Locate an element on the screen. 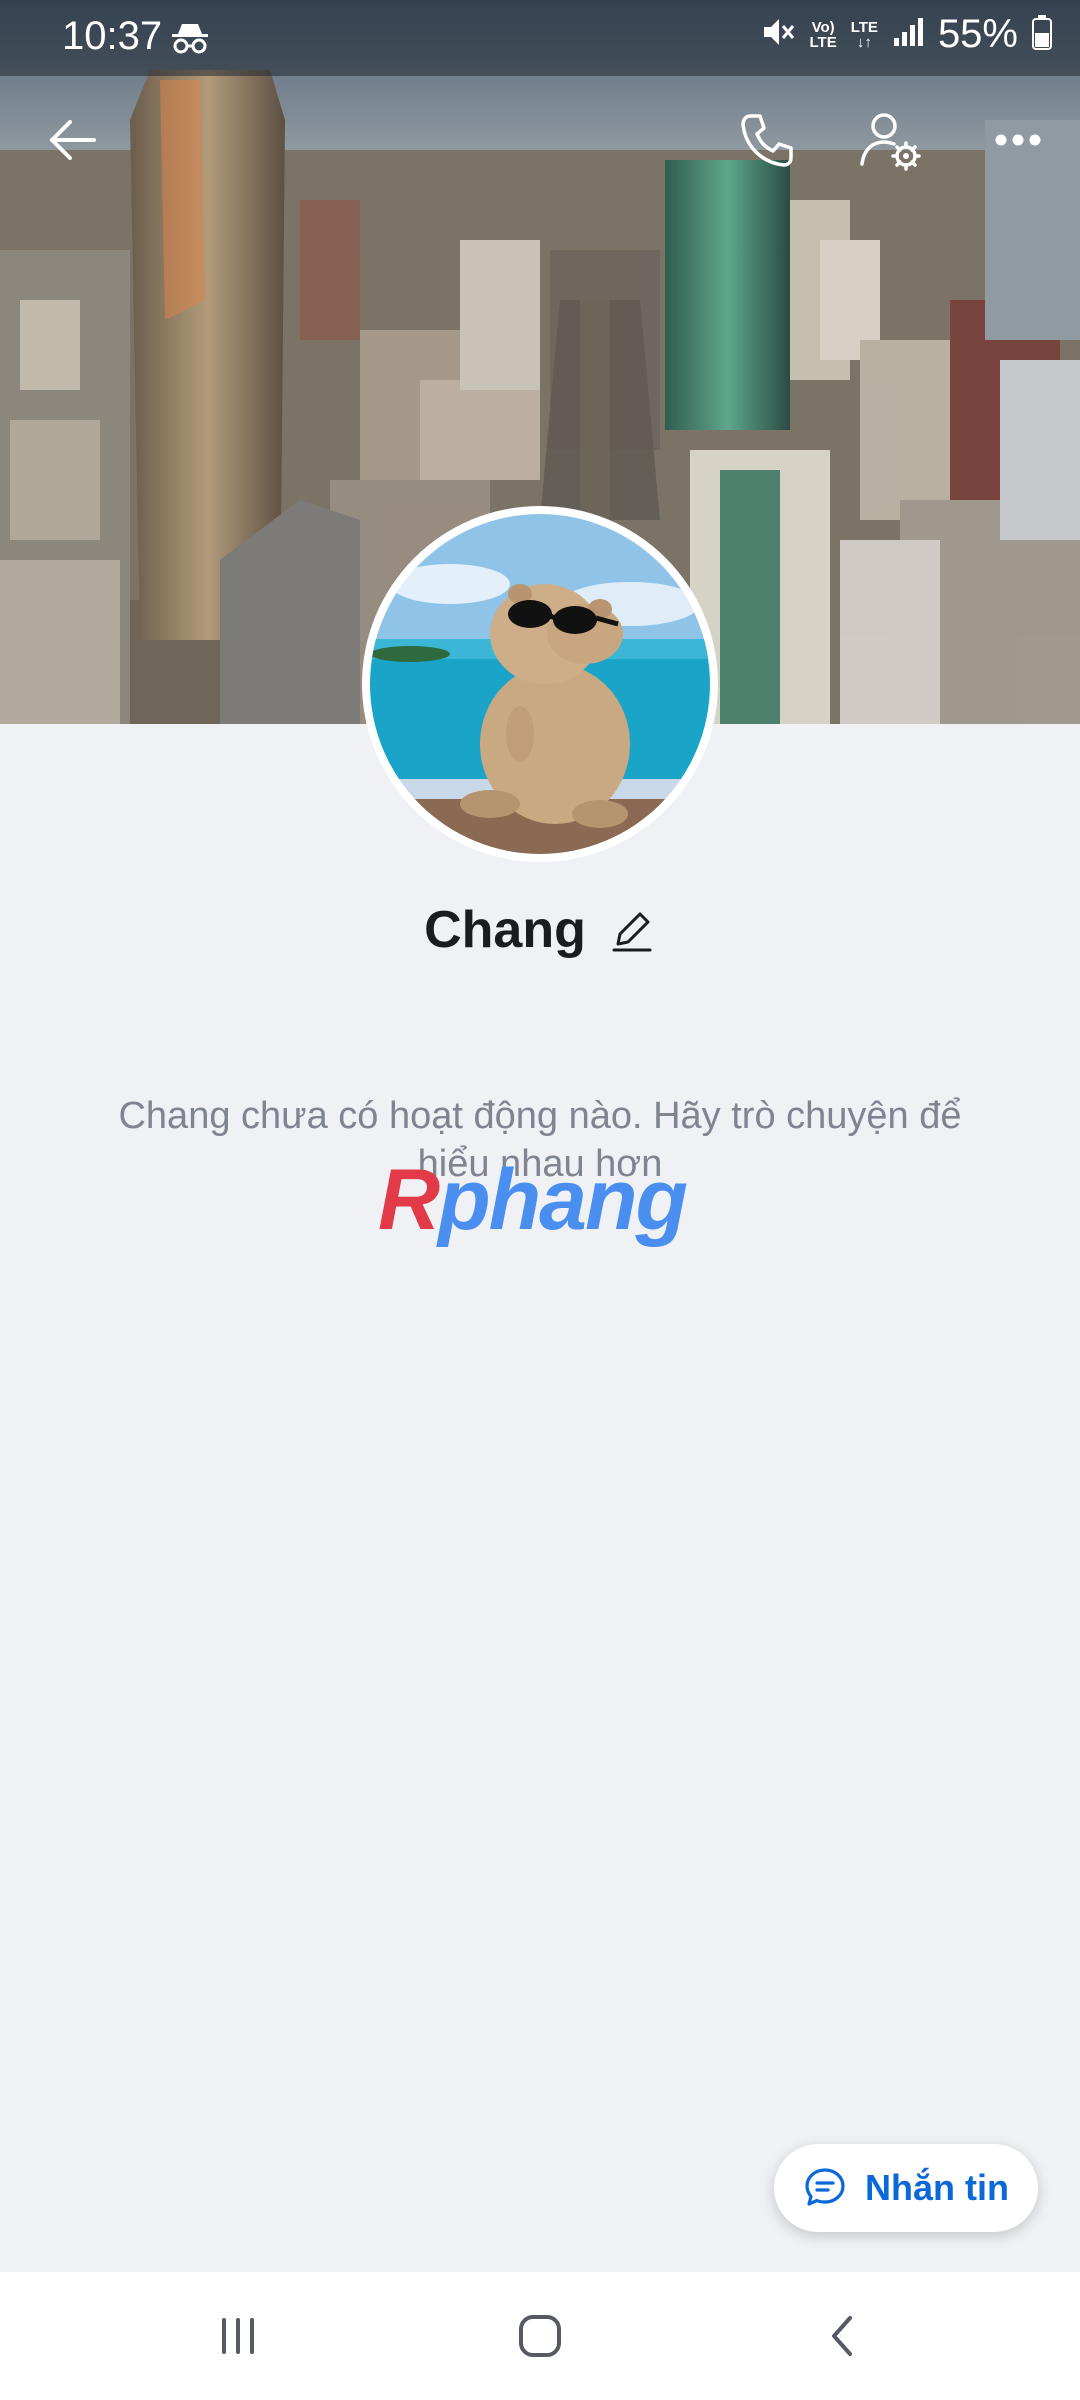  profile-settings-button is located at coordinates (890, 140).